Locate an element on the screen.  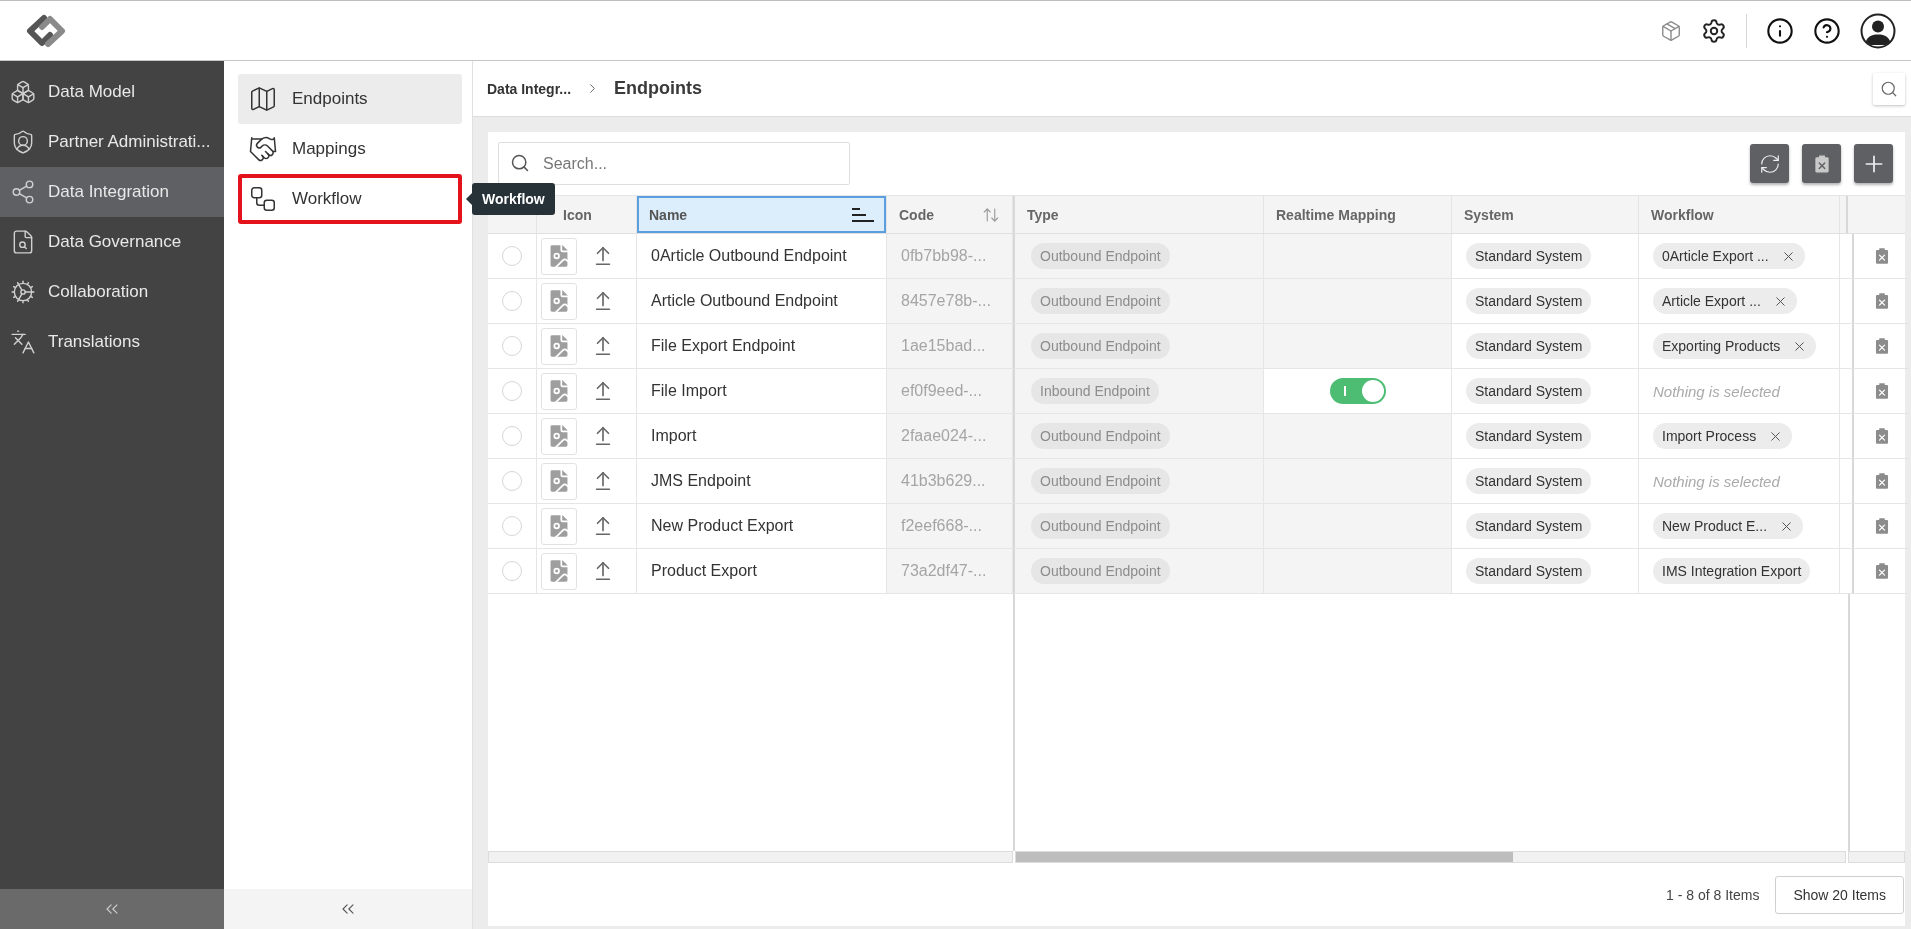
subnav-item: Mappings is located at coordinates (350, 149).